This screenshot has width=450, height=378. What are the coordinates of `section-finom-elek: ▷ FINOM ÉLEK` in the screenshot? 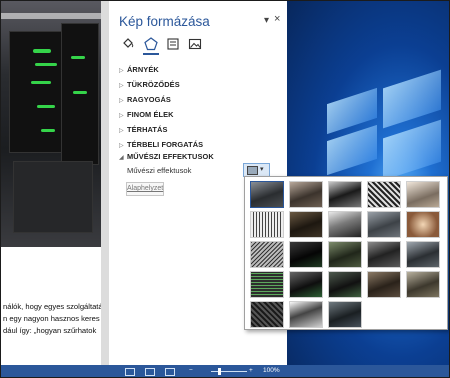 It's located at (146, 114).